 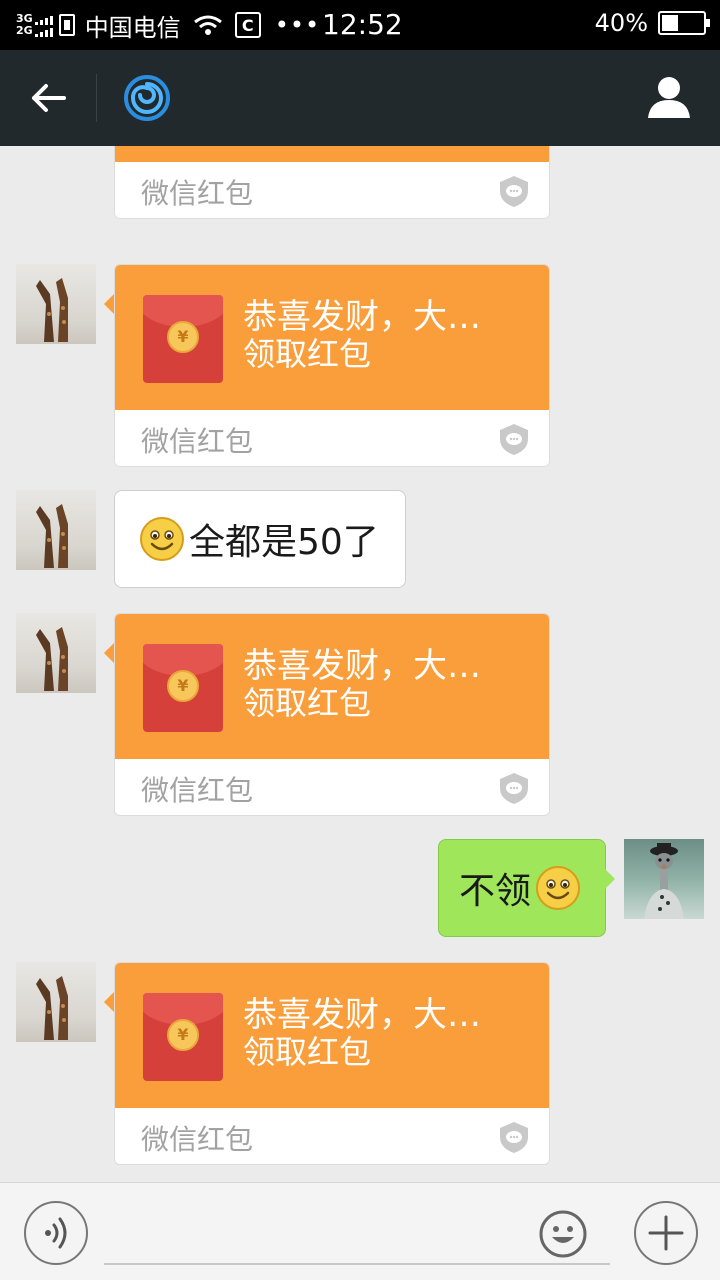 I want to click on text-message-incoming: 全都是50了, so click(x=260, y=539).